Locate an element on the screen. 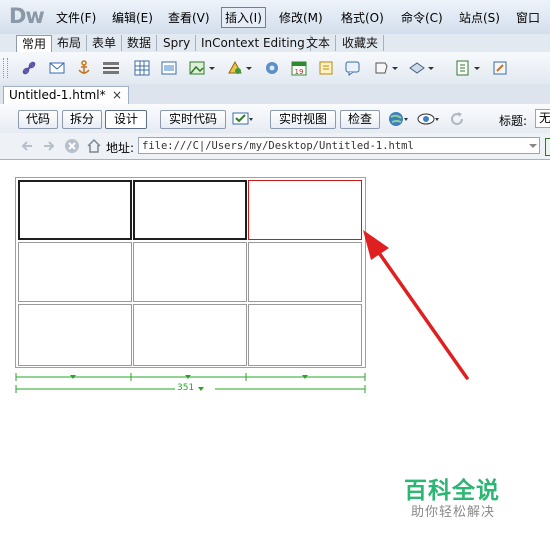 This screenshot has height=550, width=550. media-icon is located at coordinates (235, 68).